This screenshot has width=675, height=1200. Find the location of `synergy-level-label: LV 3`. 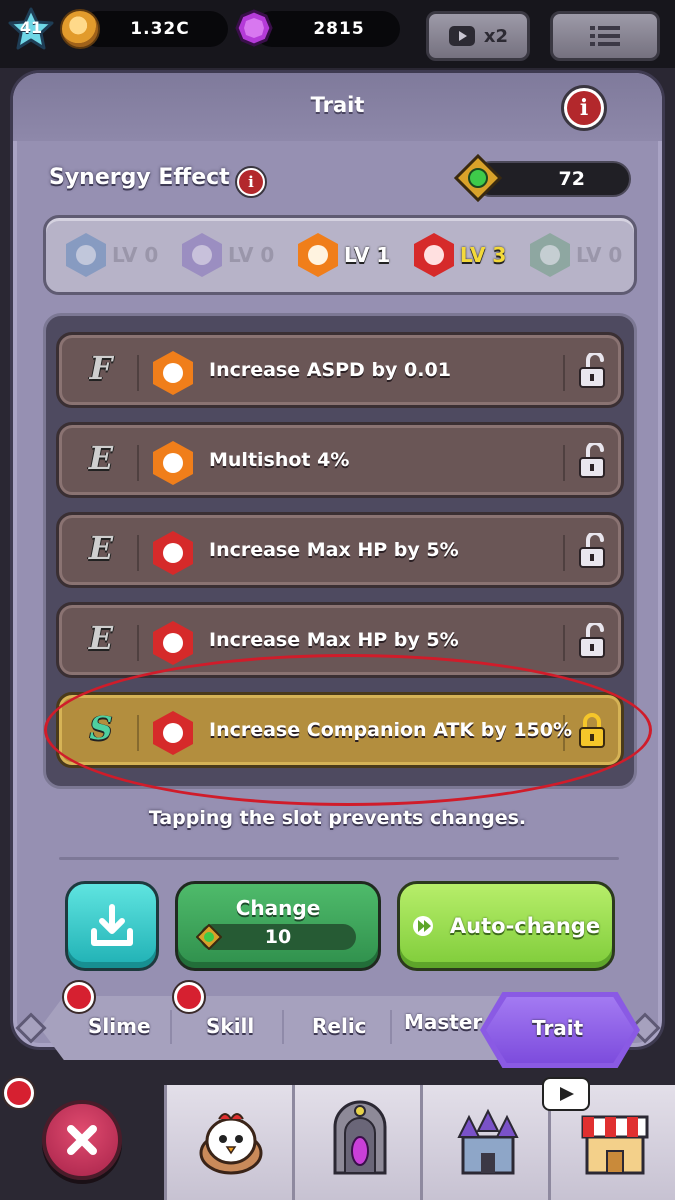

synergy-level-label: LV 3 is located at coordinates (483, 255).